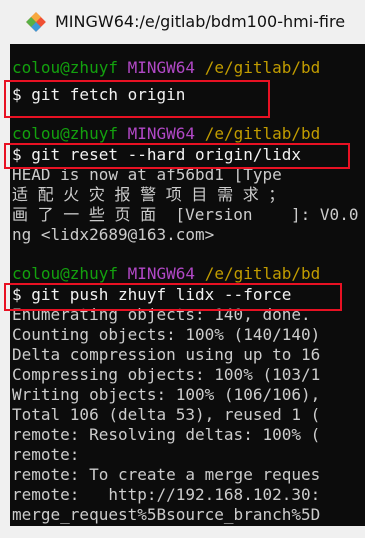 The image size is (365, 538). What do you see at coordinates (173, 297) in the screenshot?
I see `highlight-box-push` at bounding box center [173, 297].